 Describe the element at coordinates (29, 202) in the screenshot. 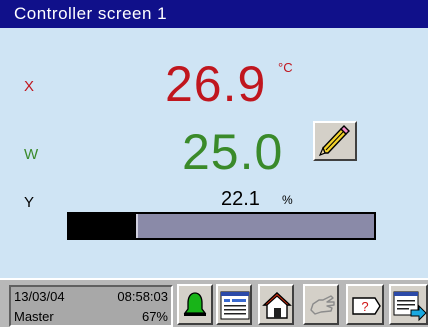

I see `y-label: Y` at that location.